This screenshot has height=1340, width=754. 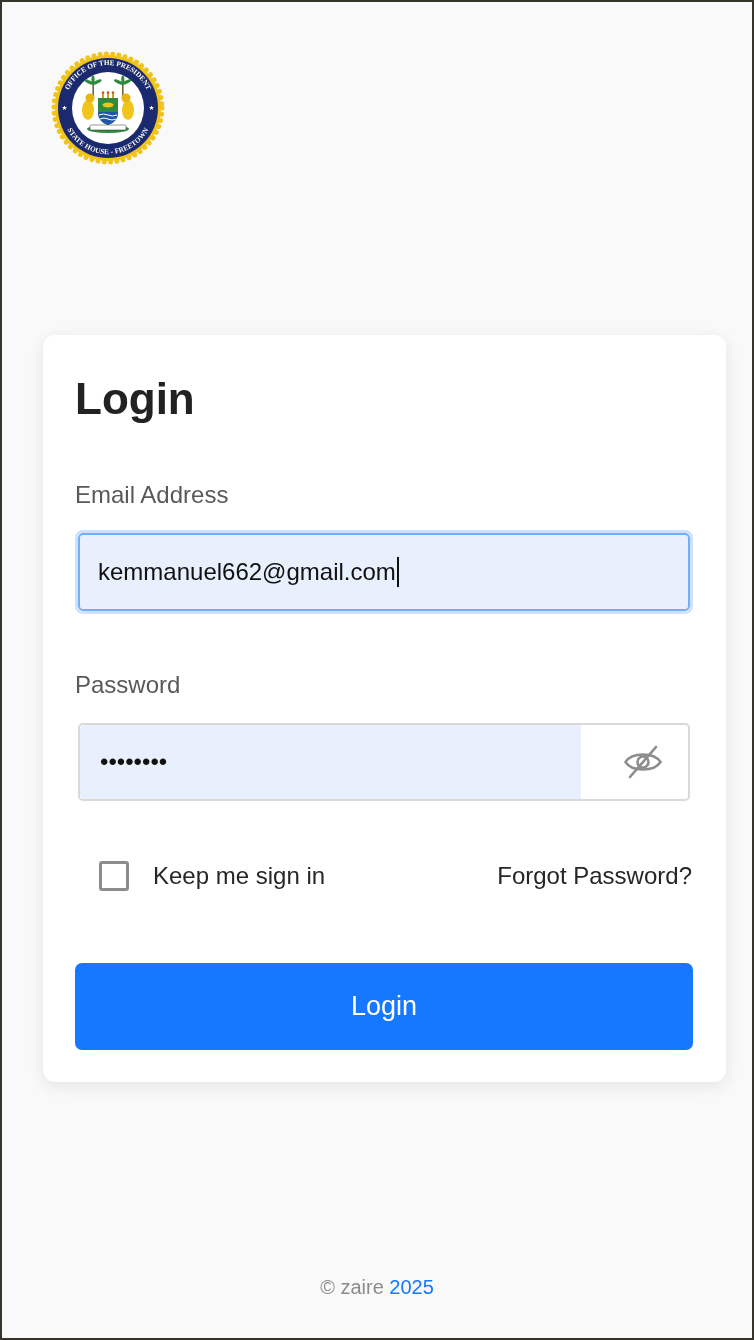 I want to click on email-input: kemmanuel662@gmail.com, so click(x=384, y=572).